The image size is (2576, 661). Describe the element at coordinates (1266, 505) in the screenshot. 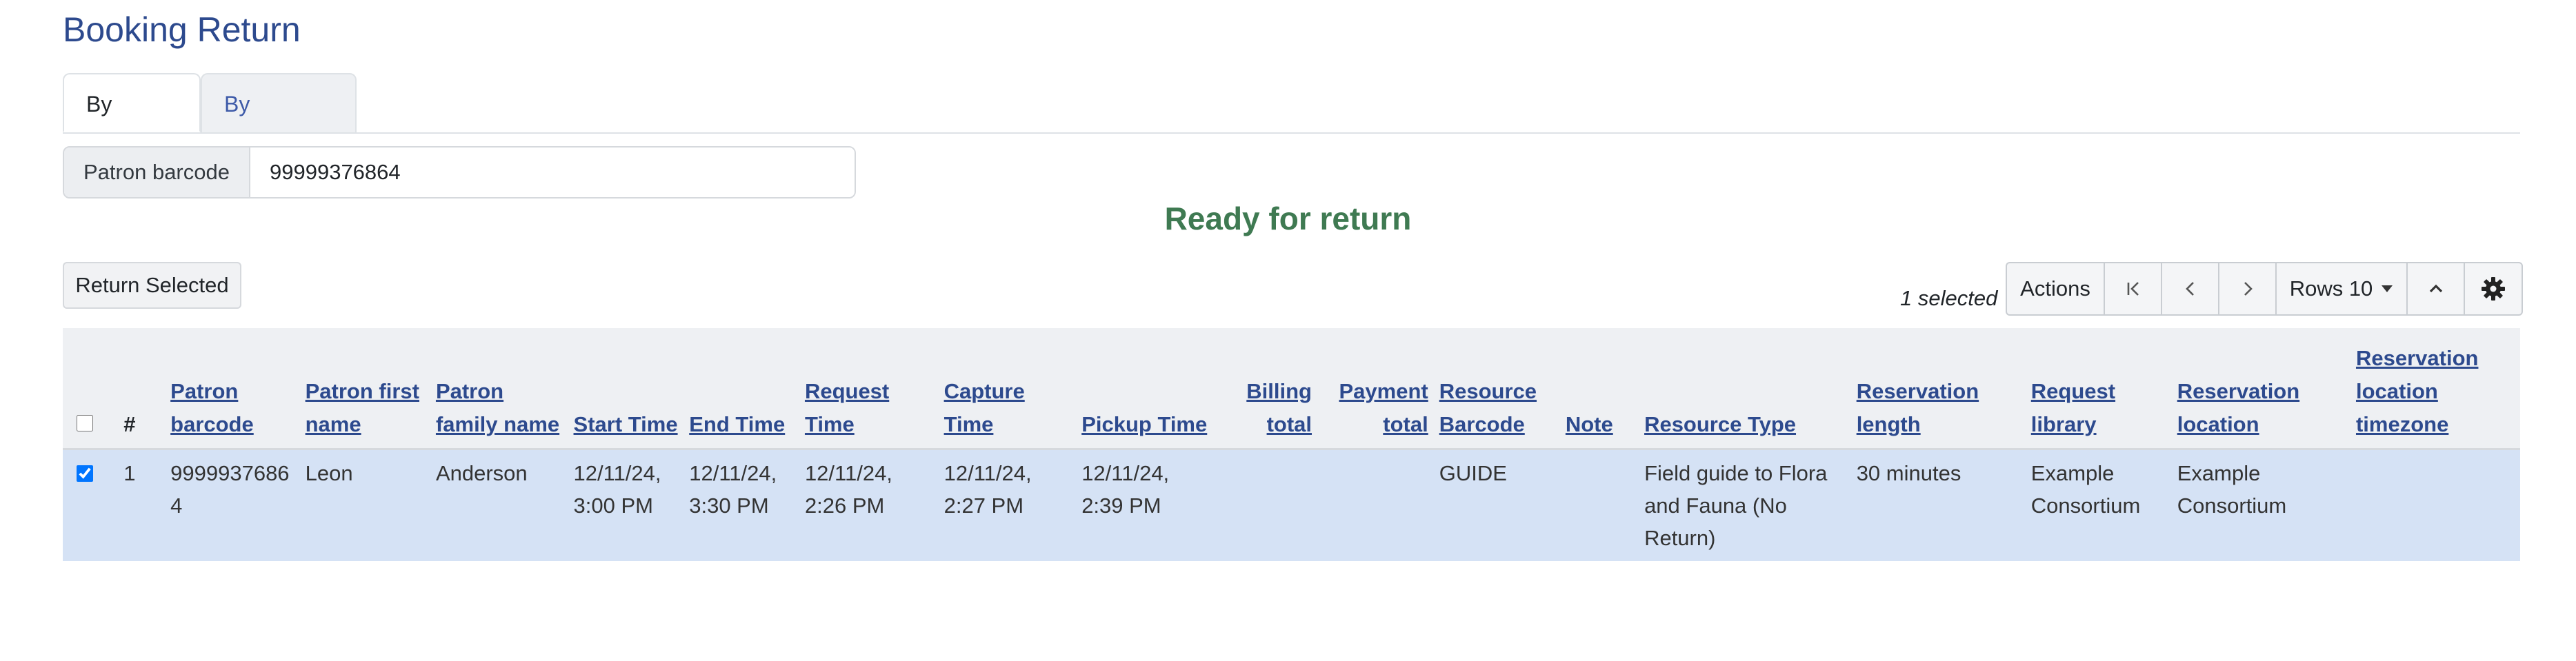

I see `cell-billing-total` at that location.